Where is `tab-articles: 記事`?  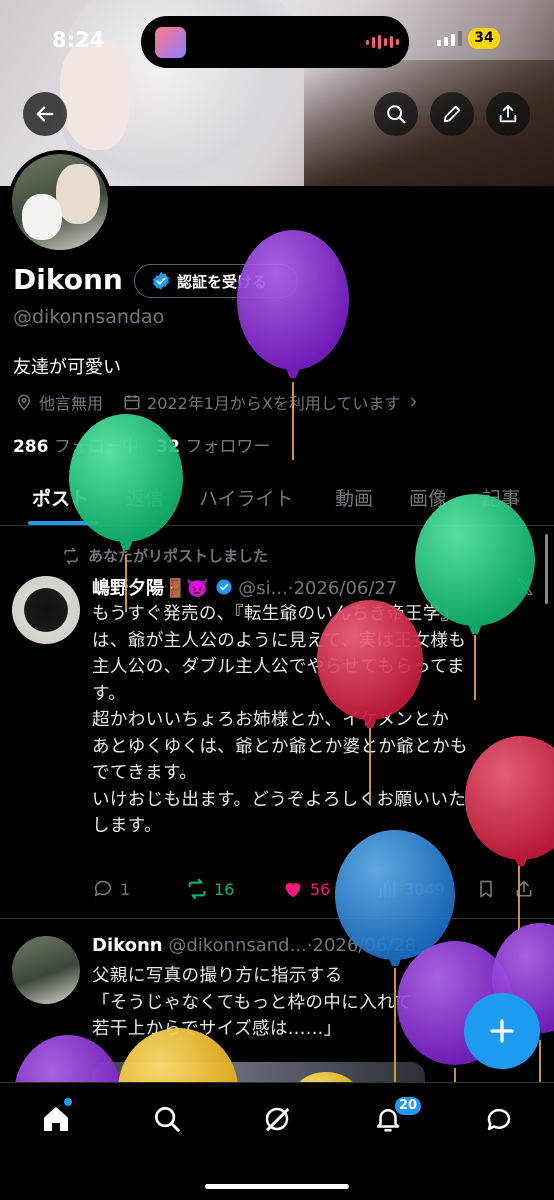 tab-articles: 記事 is located at coordinates (501, 497).